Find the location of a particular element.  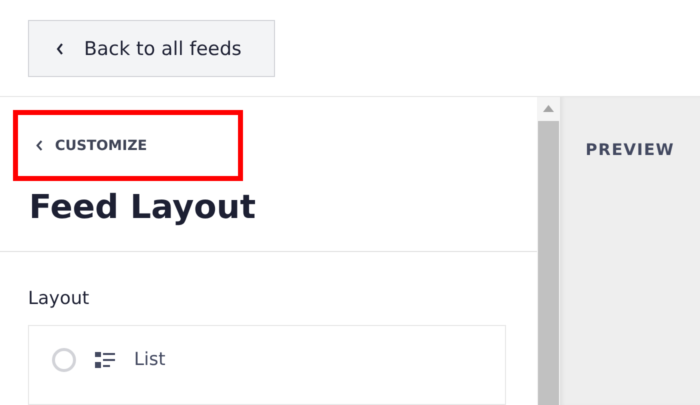

scroll-up-icon is located at coordinates (548, 108).